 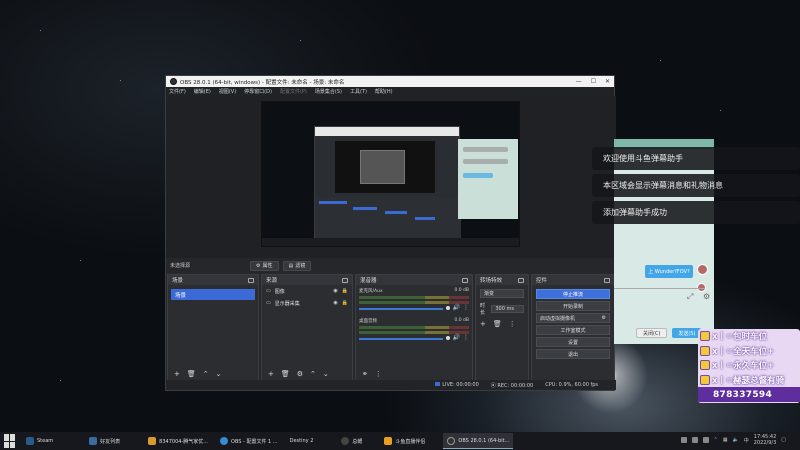 What do you see at coordinates (736, 440) in the screenshot?
I see `volume-icon: 🔈` at bounding box center [736, 440].